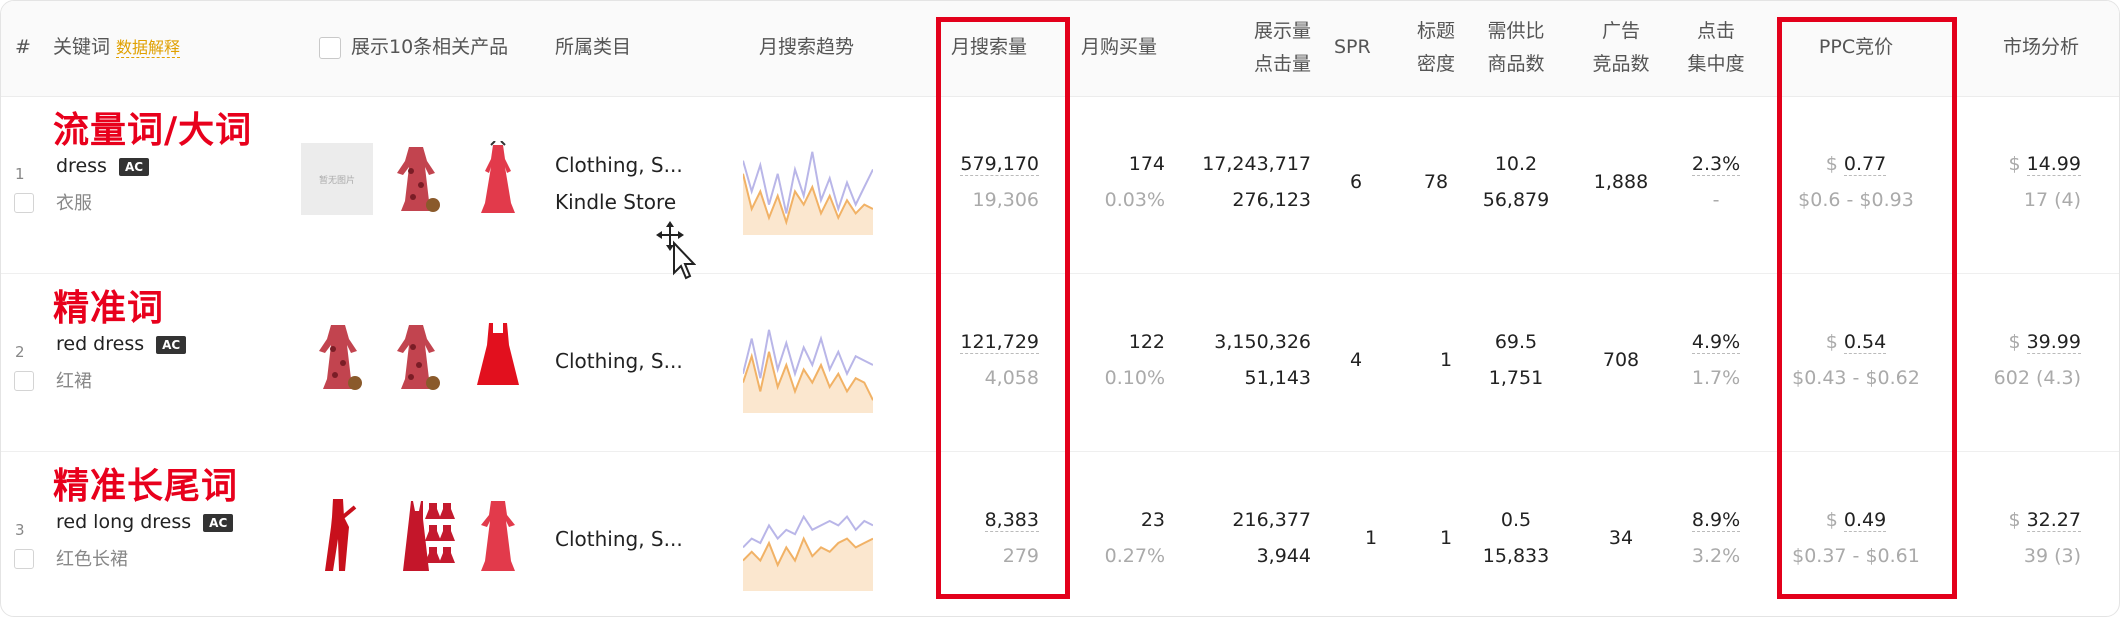  I want to click on product-count-value: 15,833, so click(1516, 556).